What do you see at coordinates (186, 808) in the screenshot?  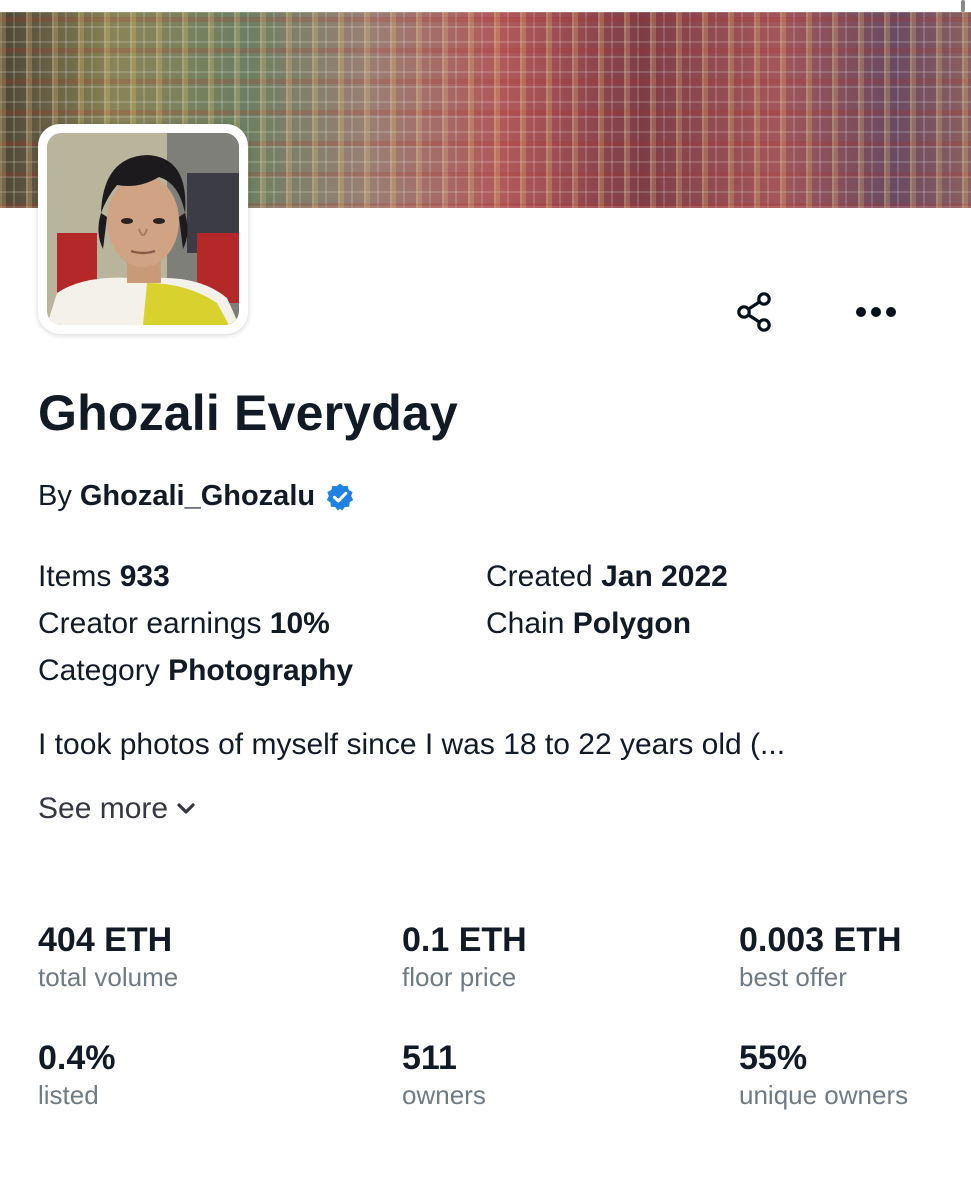 I see `chevron-down-icon` at bounding box center [186, 808].